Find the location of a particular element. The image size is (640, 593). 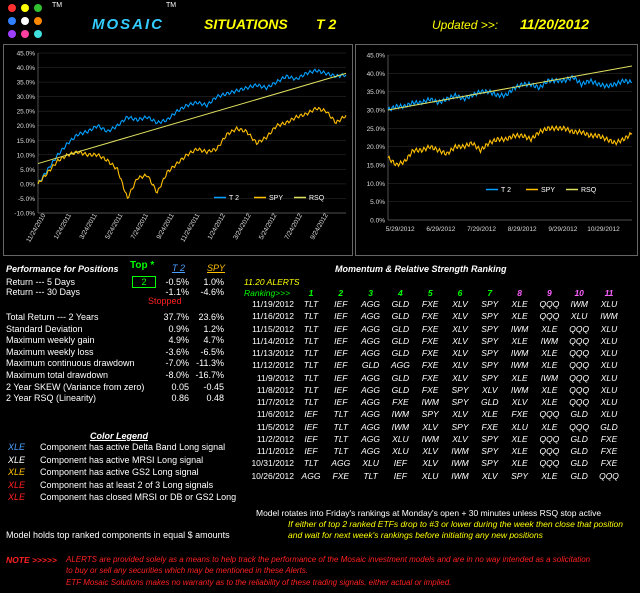

perf-row-t2: 4.9% is located at coordinates (178, 340).